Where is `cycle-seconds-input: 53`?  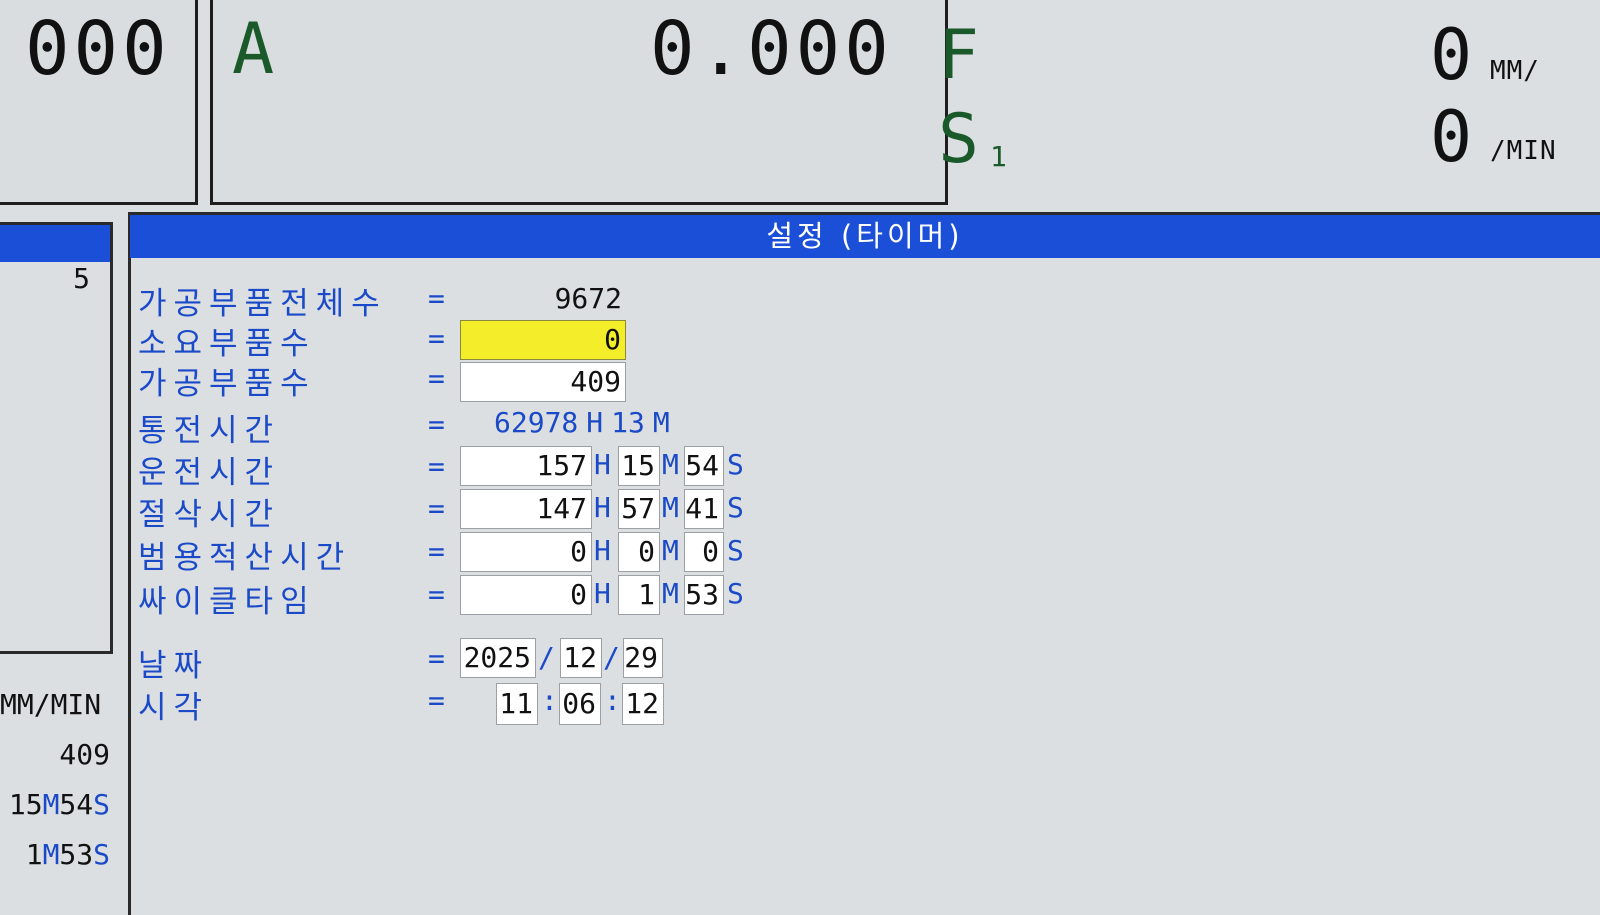
cycle-seconds-input: 53 is located at coordinates (704, 595).